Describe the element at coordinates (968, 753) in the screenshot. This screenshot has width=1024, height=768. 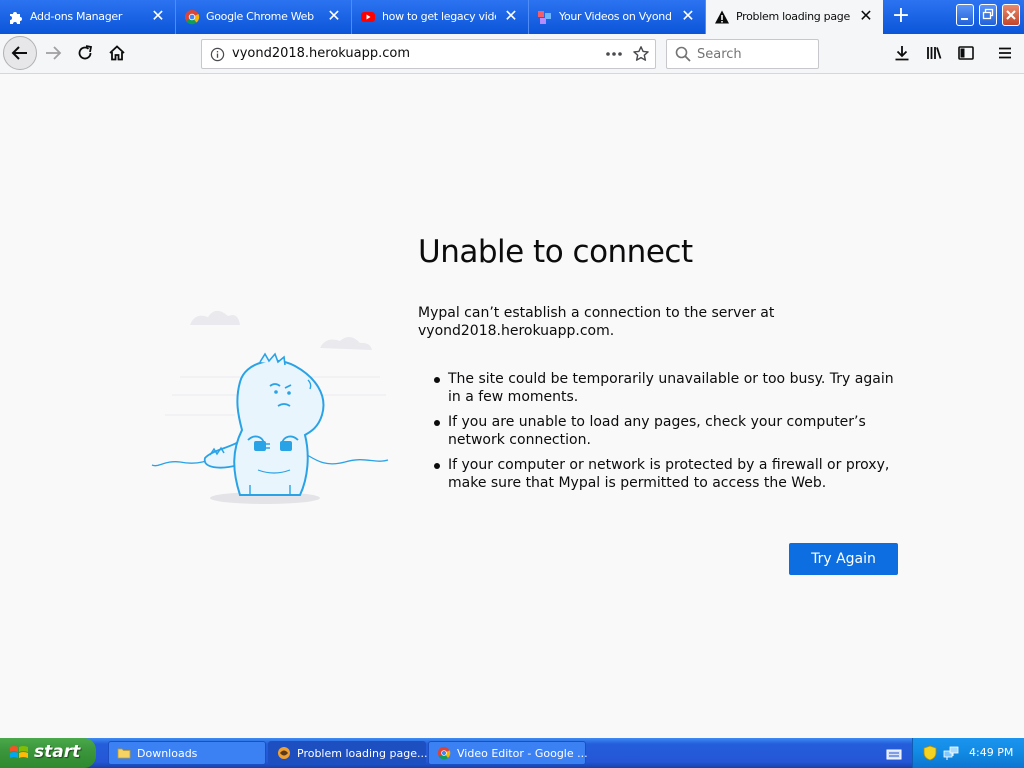
I see `system-tray: 4:49 PM` at that location.